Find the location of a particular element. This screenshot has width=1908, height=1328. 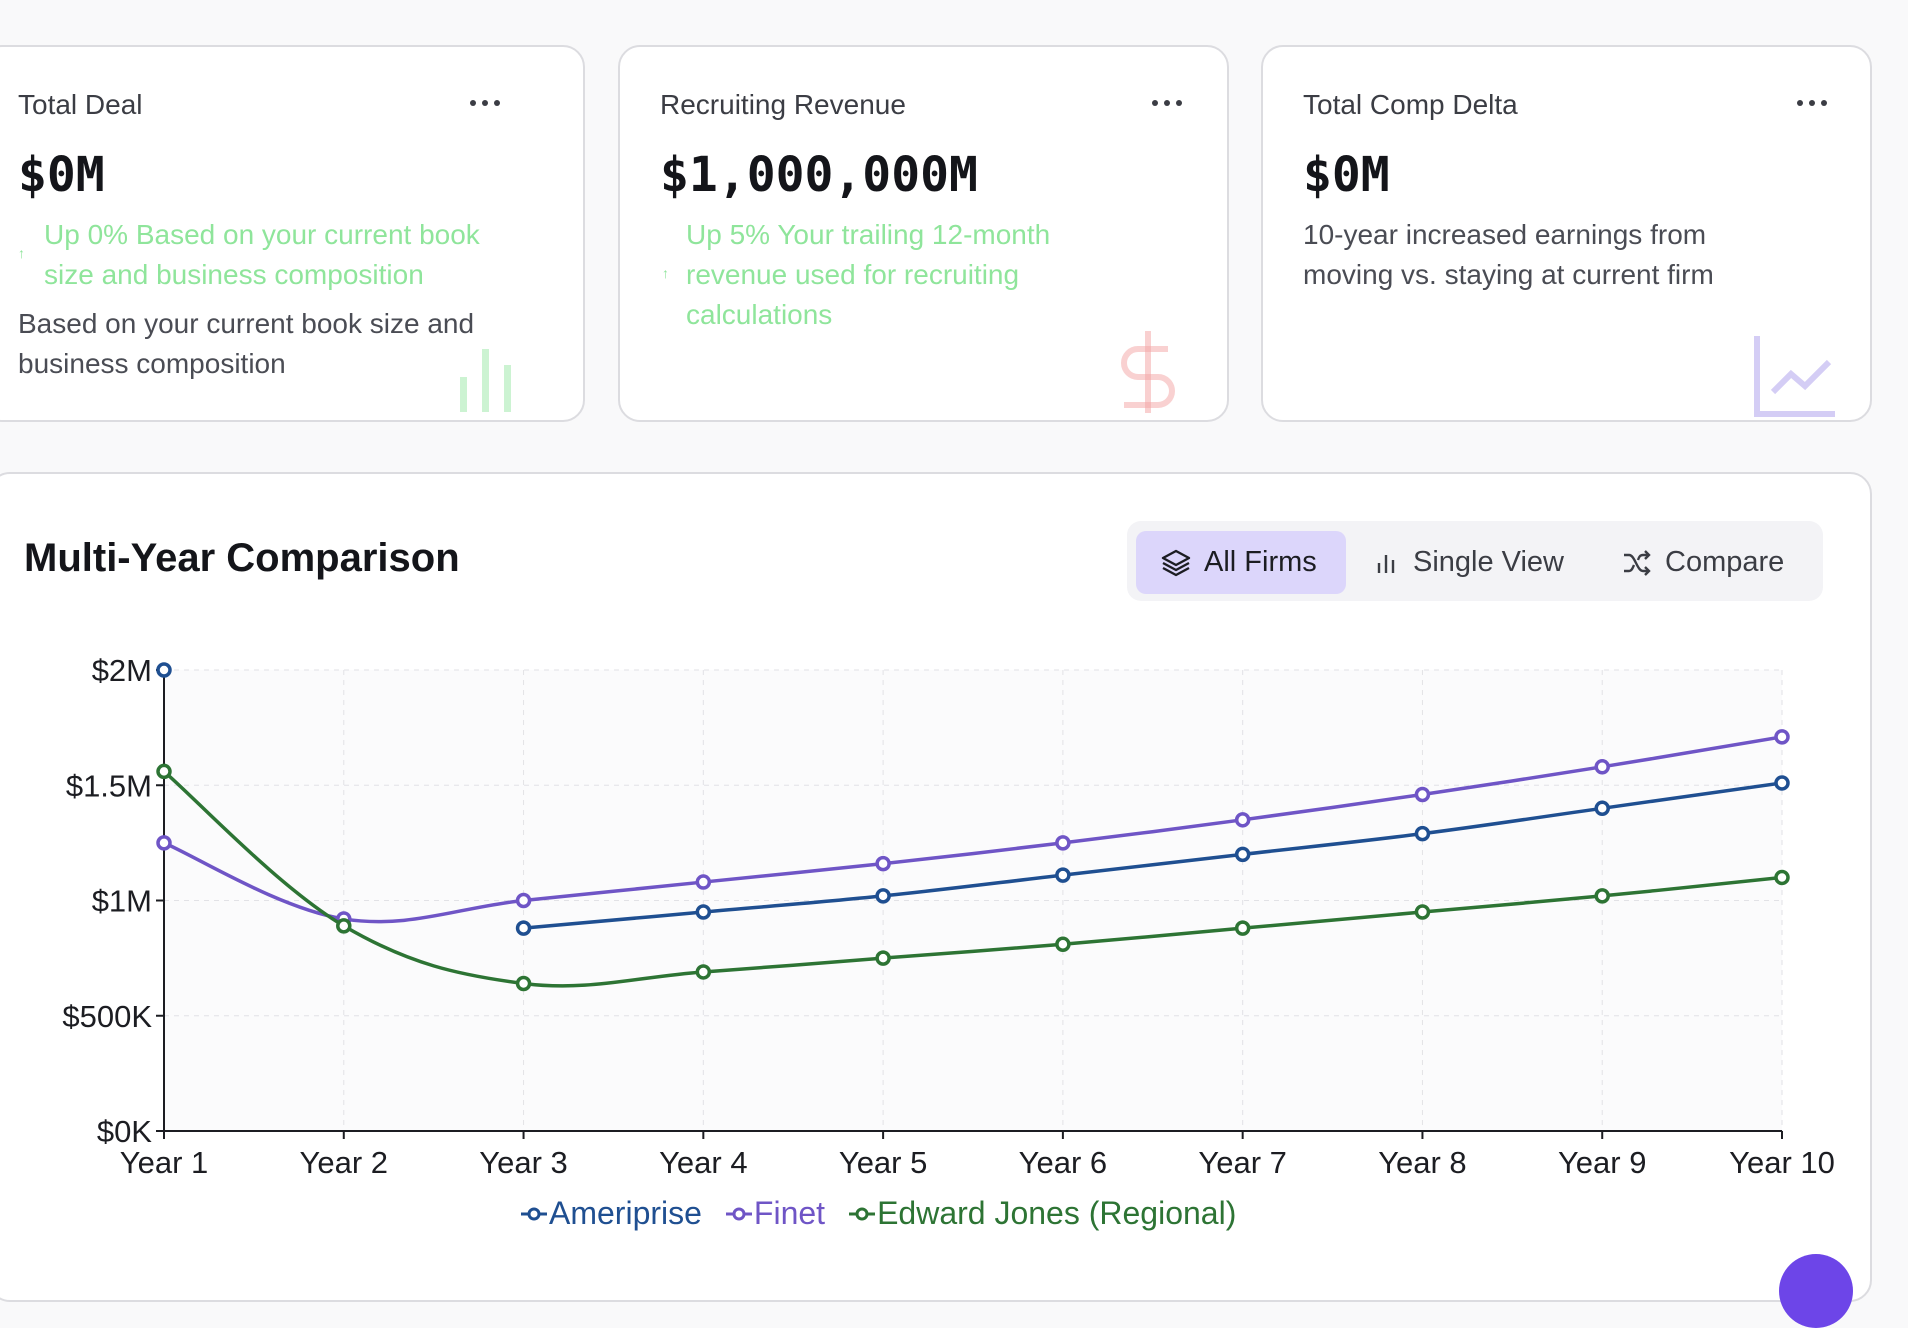

all-firms-button: All Firms is located at coordinates (1241, 562).